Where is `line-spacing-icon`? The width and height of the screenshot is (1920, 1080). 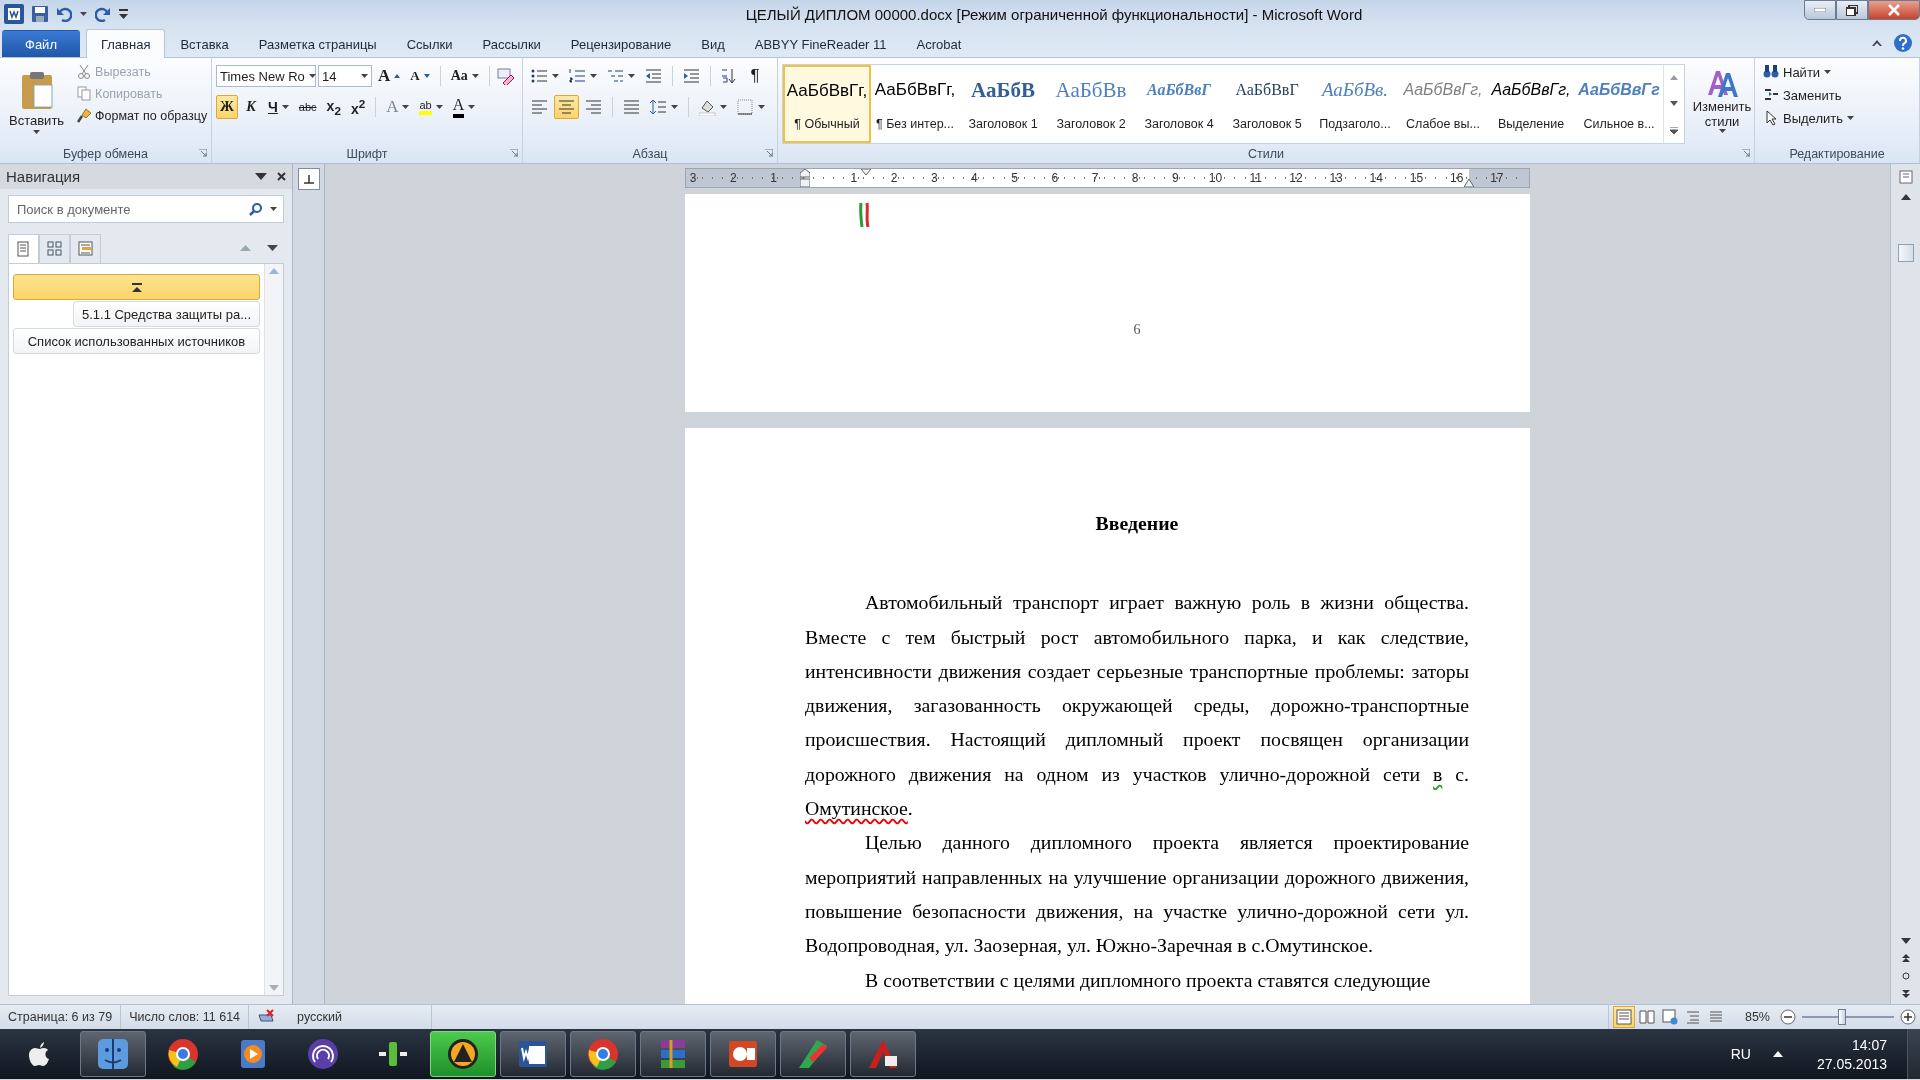
line-spacing-icon is located at coordinates (658, 107).